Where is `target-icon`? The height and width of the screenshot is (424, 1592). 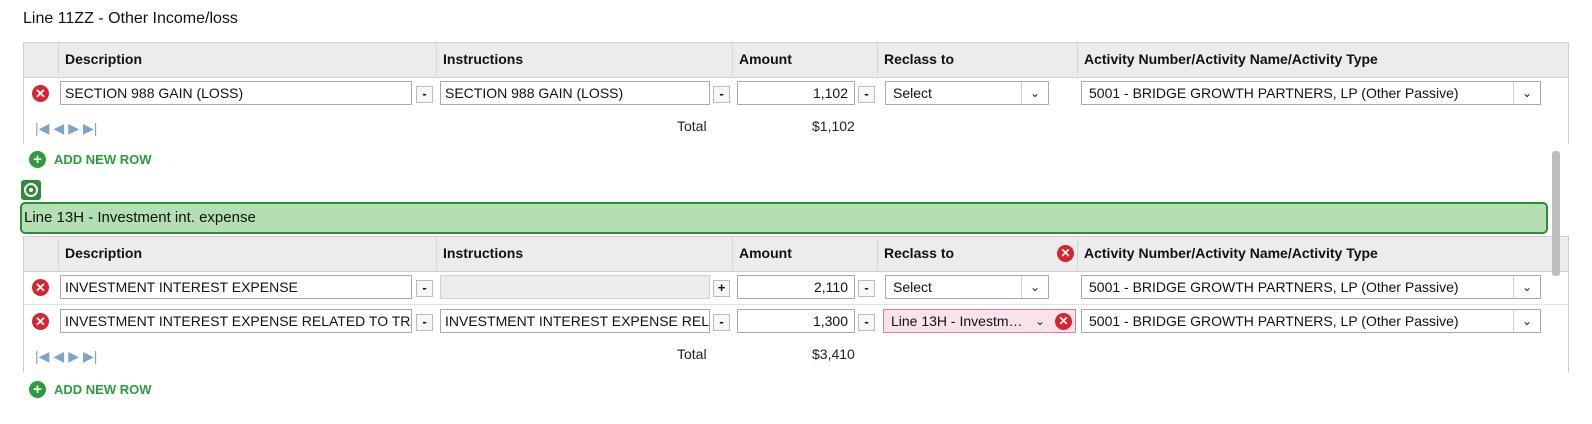 target-icon is located at coordinates (31, 190).